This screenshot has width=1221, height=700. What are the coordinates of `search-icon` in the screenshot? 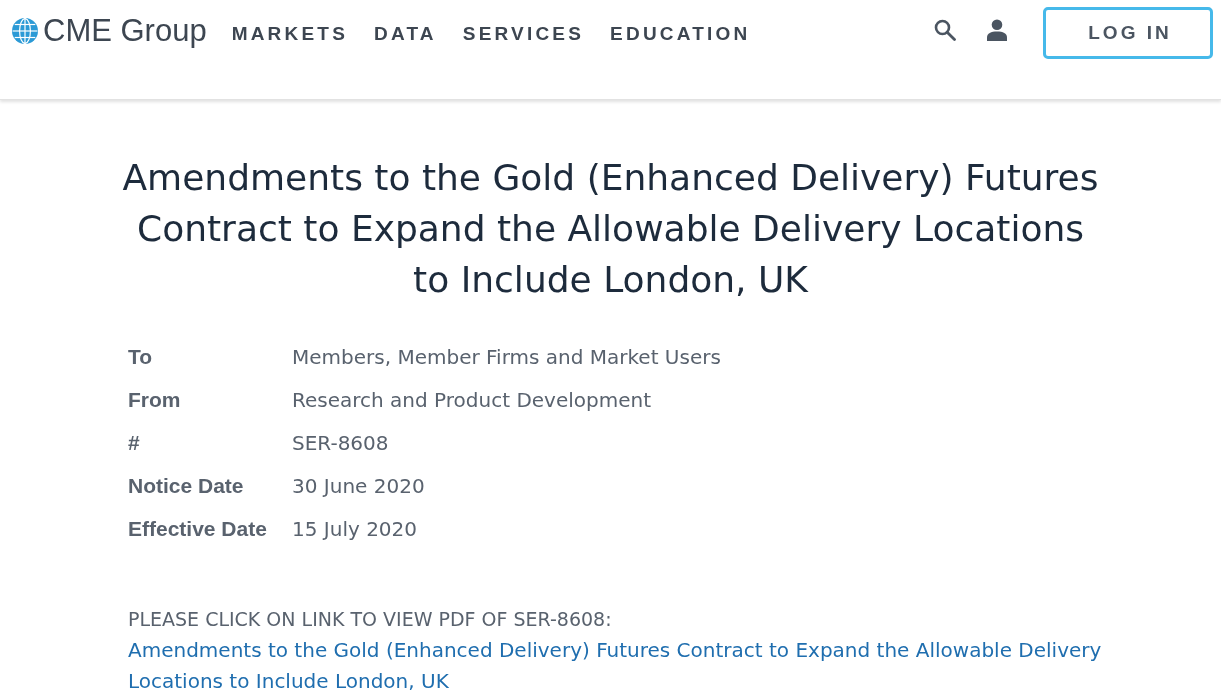 It's located at (945, 30).